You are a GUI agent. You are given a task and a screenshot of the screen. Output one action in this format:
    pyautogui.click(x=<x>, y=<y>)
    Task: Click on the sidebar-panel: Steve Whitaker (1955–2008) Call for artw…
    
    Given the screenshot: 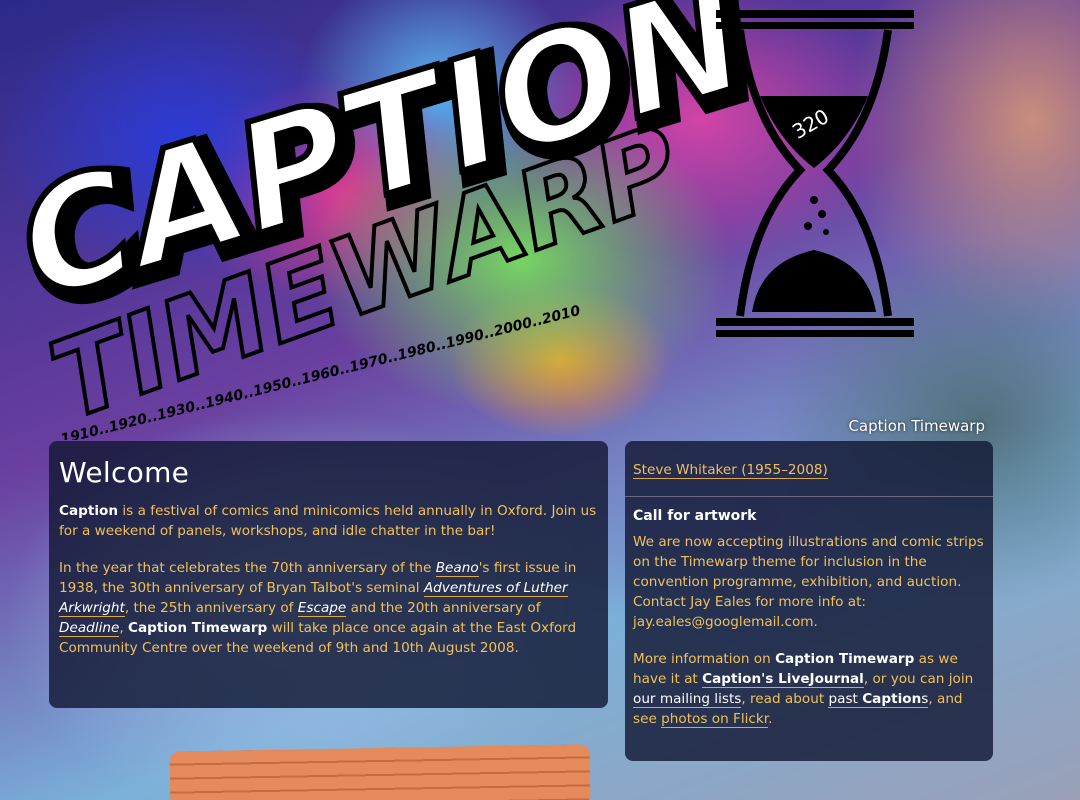 What is the action you would take?
    pyautogui.click(x=809, y=601)
    